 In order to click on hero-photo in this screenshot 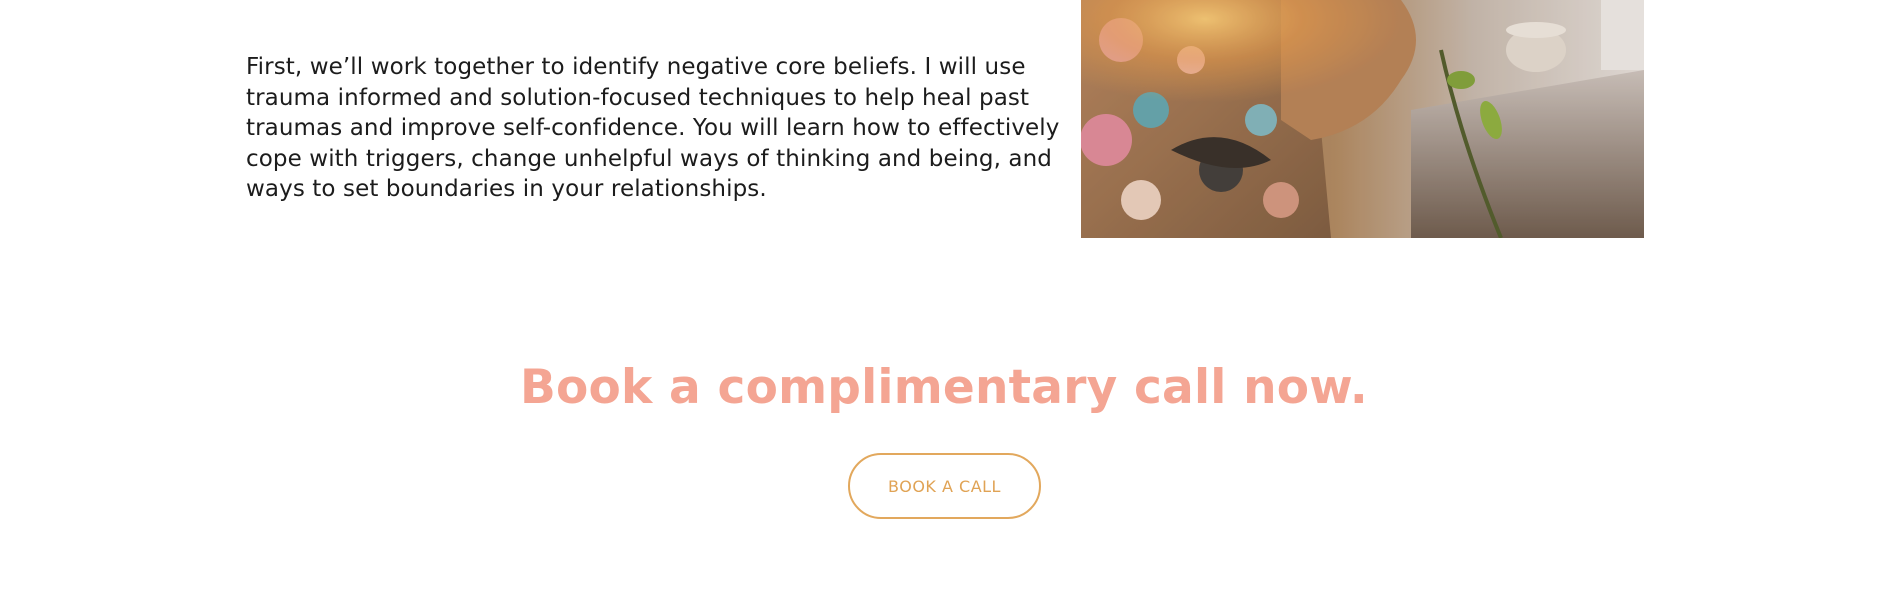, I will do `click(1362, 119)`.